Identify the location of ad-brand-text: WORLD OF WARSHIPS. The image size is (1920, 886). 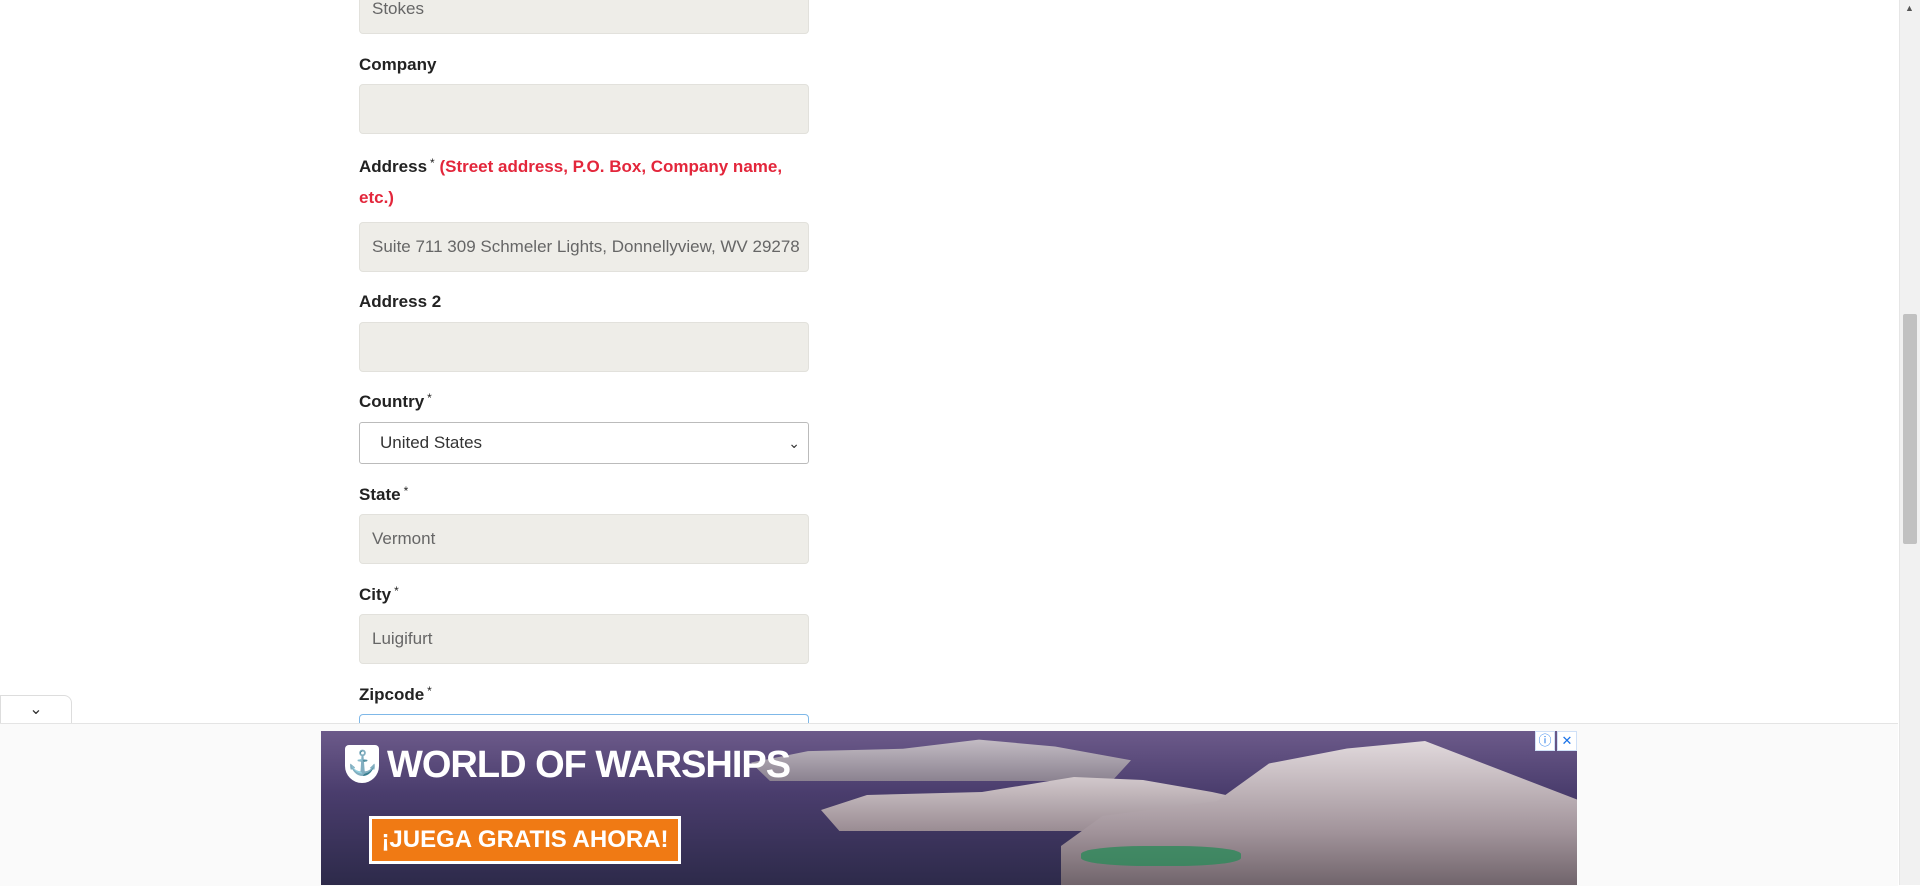
(589, 765).